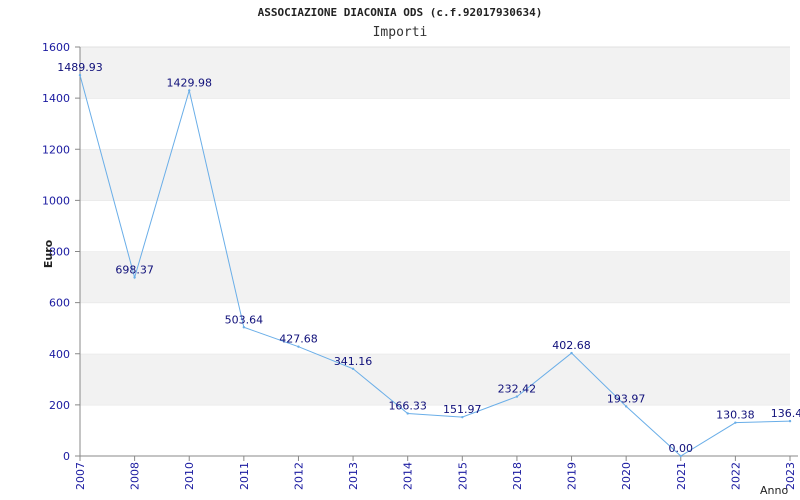 This screenshot has height=500, width=800. Describe the element at coordinates (48, 253) in the screenshot. I see `y-axis-label: Euro` at that location.